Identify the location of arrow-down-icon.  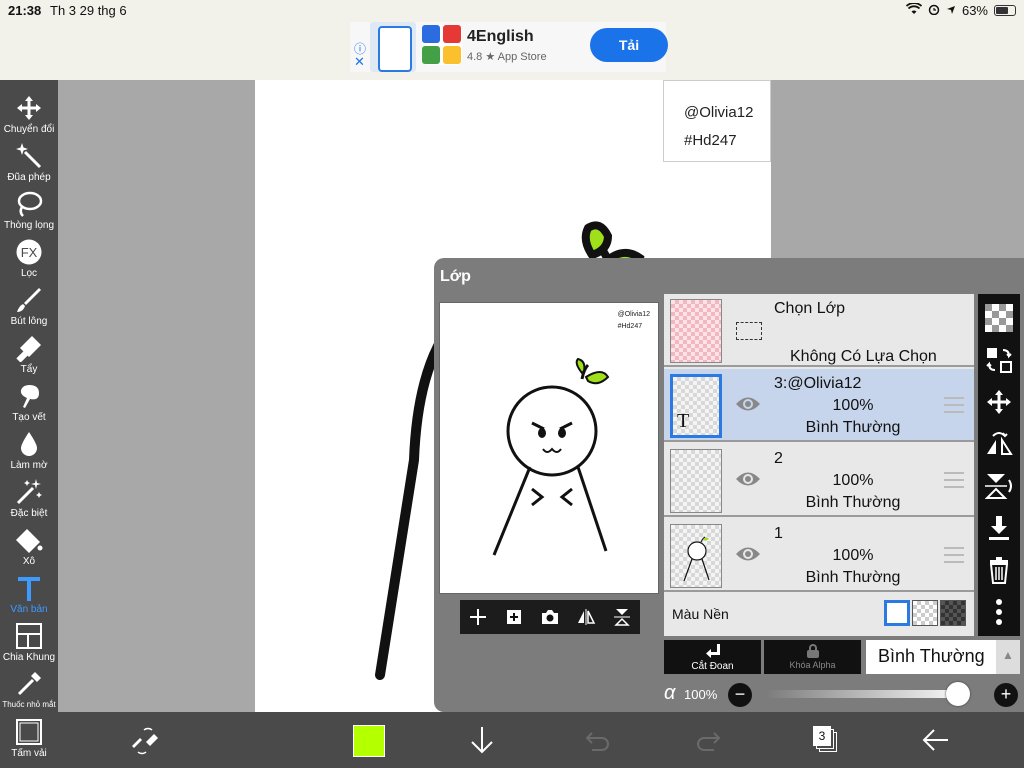
(482, 740).